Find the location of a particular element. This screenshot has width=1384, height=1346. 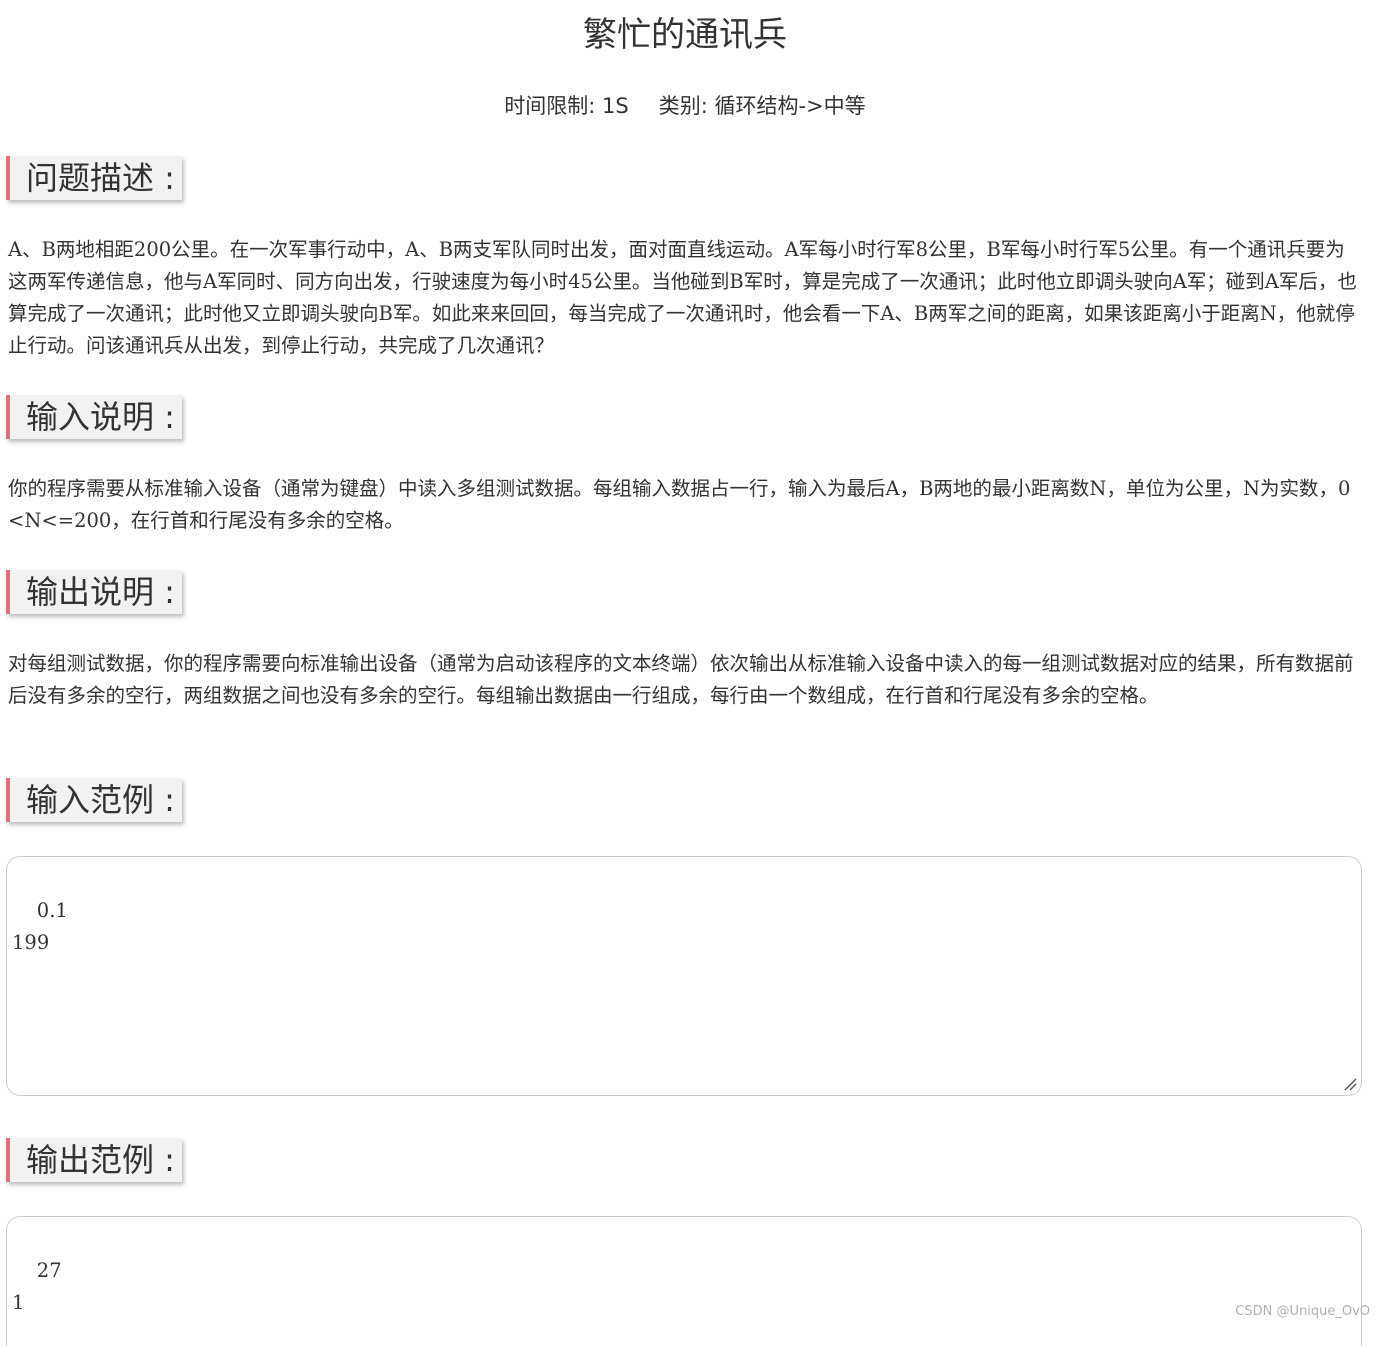

time-limit: 时间限制: 1S is located at coordinates (566, 106).